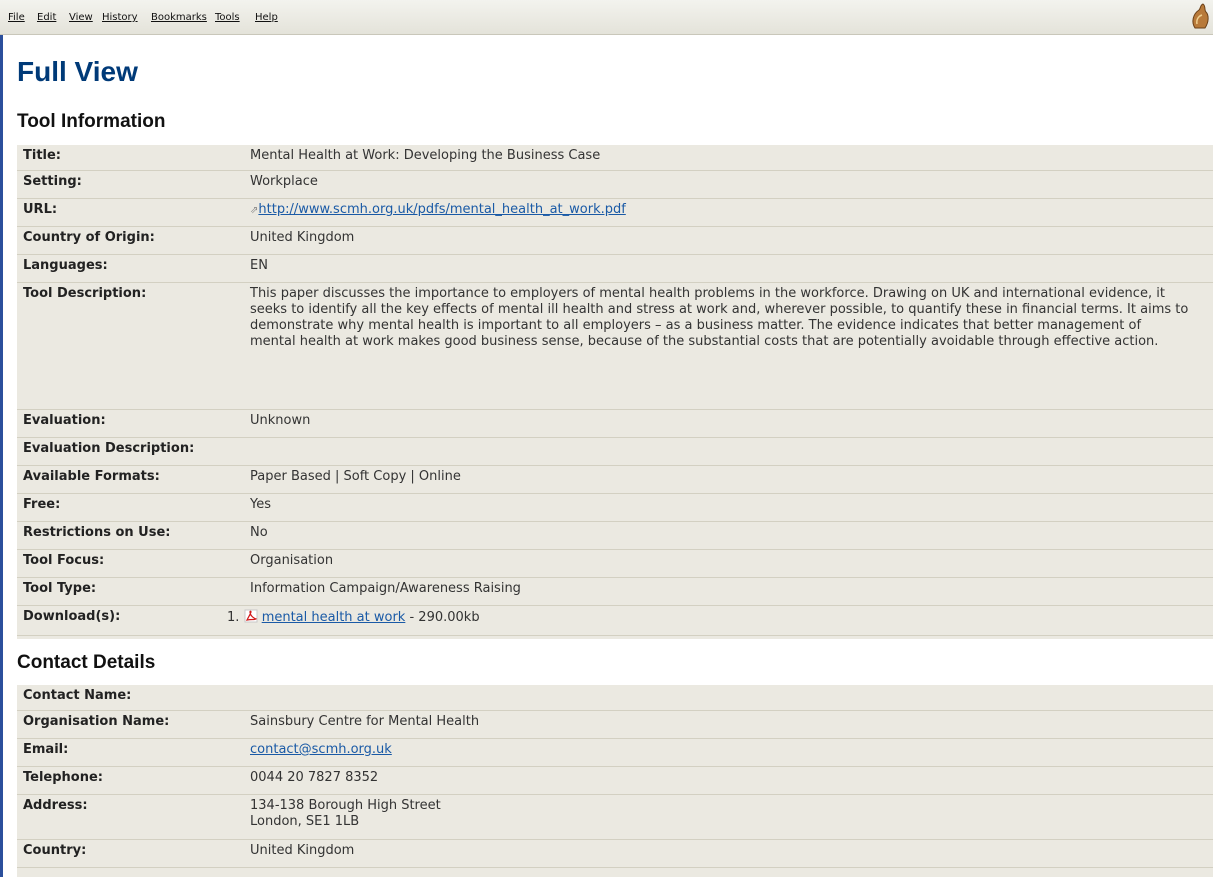  I want to click on row-contact-name: Contact Name:, so click(615, 698).